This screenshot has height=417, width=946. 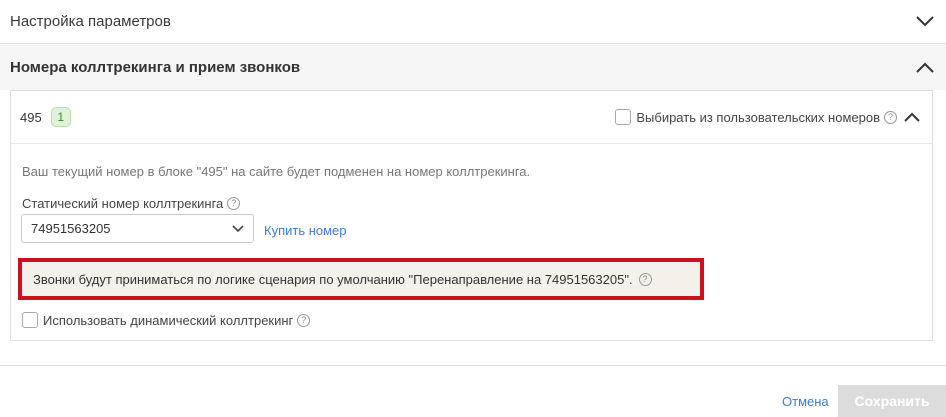 What do you see at coordinates (473, 22) in the screenshot?
I see `settings-section-header: Настройка параметров` at bounding box center [473, 22].